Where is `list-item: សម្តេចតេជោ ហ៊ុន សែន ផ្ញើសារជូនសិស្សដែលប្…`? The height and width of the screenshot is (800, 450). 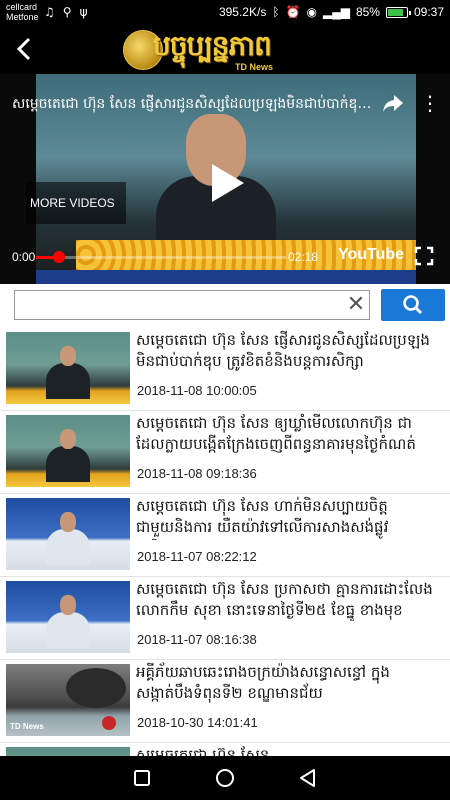 list-item: សម្តេចតេជោ ហ៊ុន សែន ផ្ញើសារជូនសិស្សដែលប្… is located at coordinates (225, 369).